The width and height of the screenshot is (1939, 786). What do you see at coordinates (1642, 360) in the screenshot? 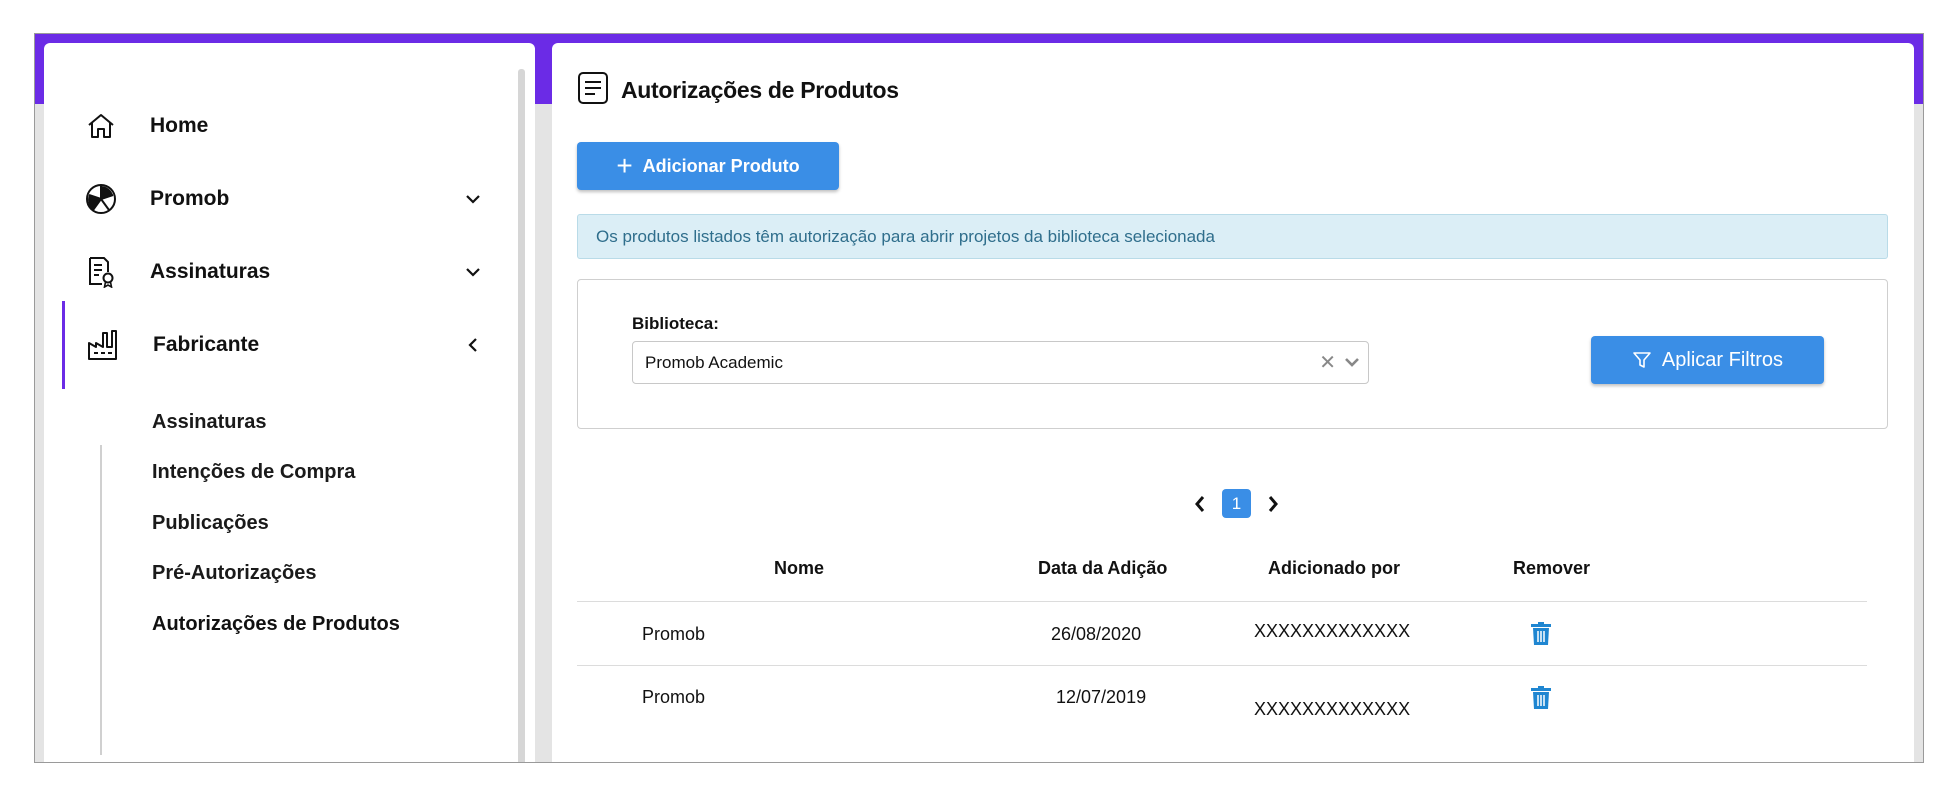
I see `filter-icon` at bounding box center [1642, 360].